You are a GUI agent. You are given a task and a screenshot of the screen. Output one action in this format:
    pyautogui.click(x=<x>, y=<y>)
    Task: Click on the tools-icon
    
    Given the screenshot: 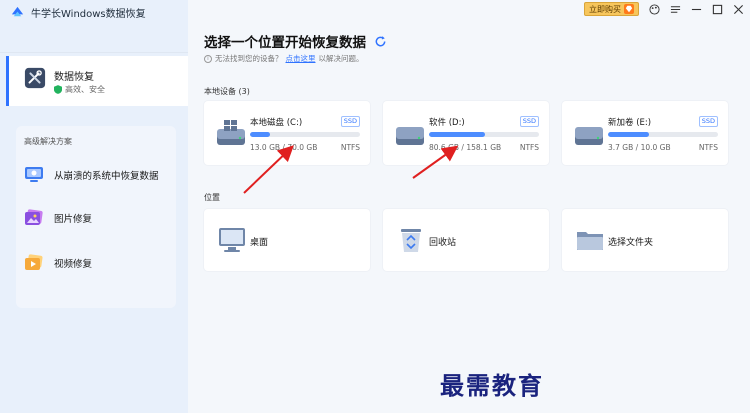 What is the action you would take?
    pyautogui.click(x=35, y=78)
    